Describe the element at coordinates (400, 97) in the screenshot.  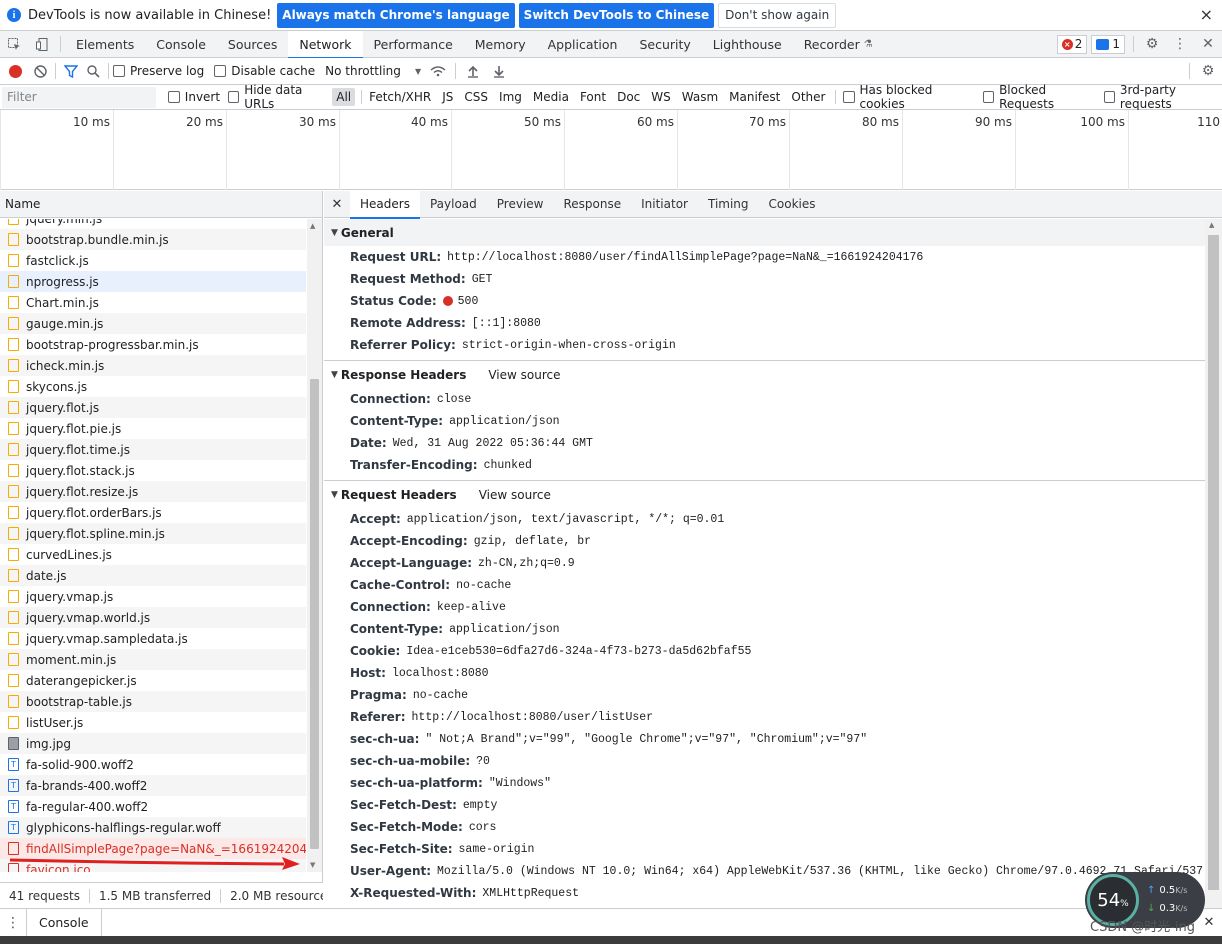
I see `type-filter-fetch-xhr: Fetch/XHR` at that location.